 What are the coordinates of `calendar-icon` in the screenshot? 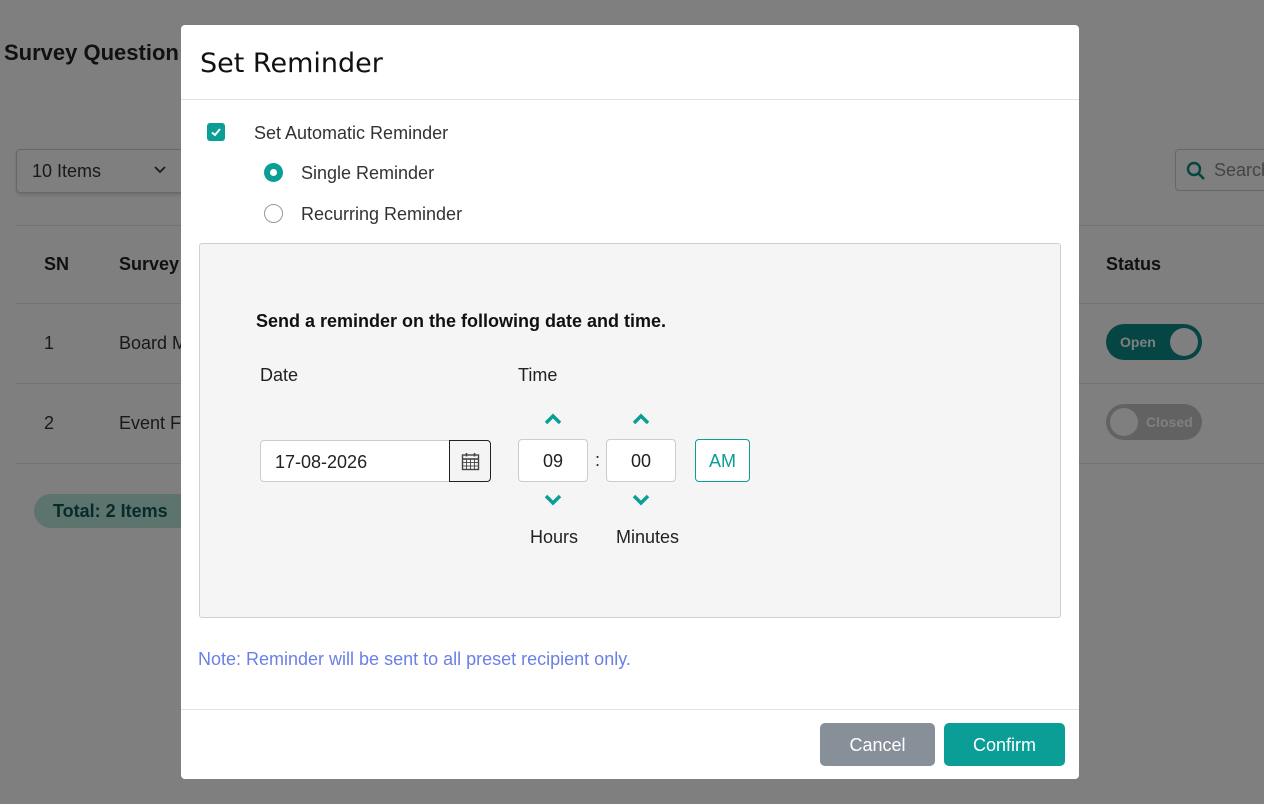 It's located at (470, 462).